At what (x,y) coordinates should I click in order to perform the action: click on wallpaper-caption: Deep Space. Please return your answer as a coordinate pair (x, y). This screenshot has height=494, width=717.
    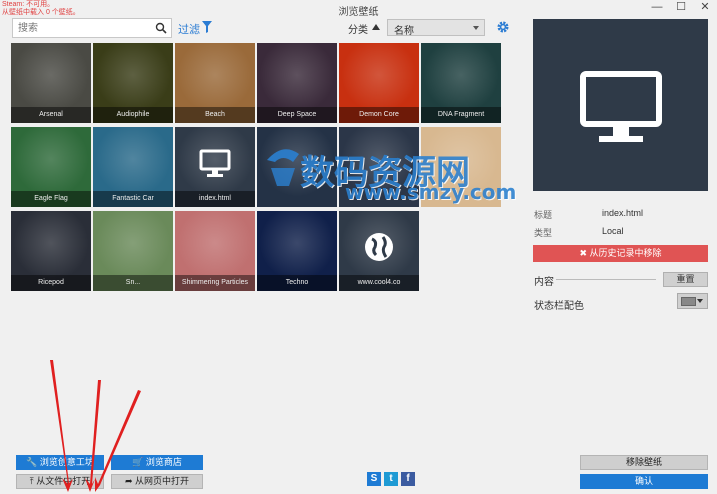
    Looking at the image, I should click on (297, 115).